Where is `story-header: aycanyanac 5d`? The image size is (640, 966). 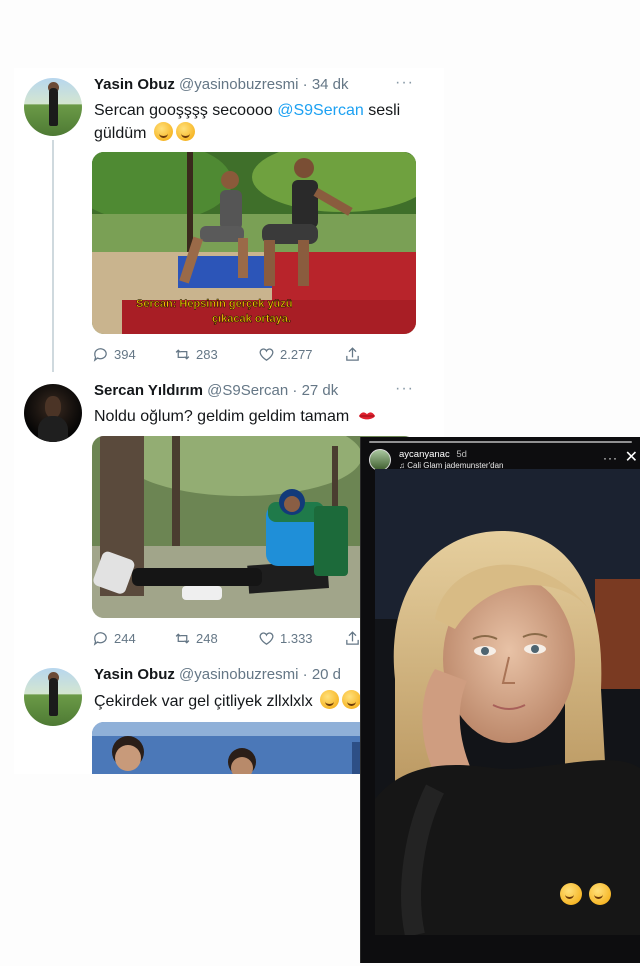 story-header: aycanyanac 5d is located at coordinates (433, 454).